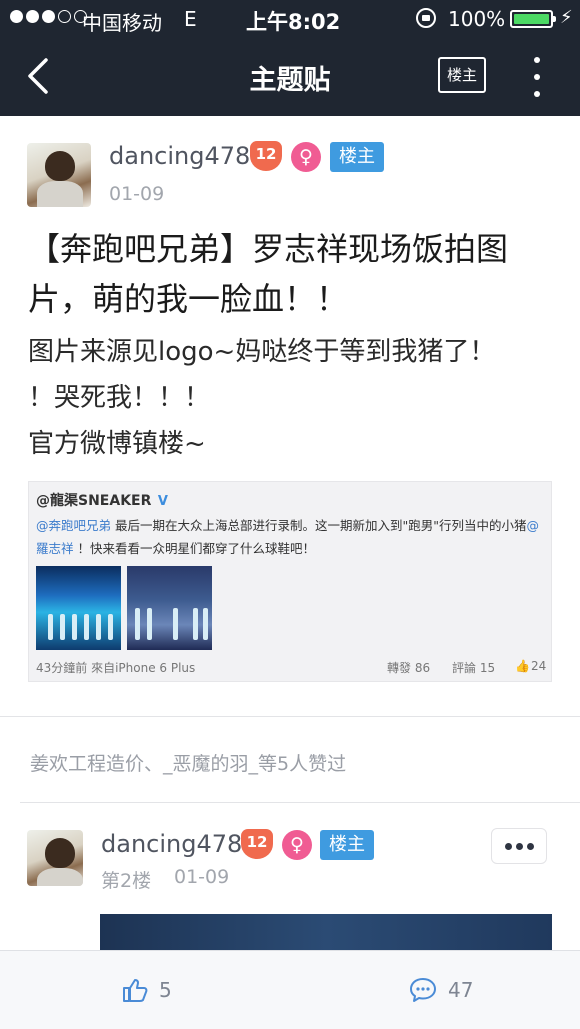  I want to click on post-body: 图片来源见logo~妈哒终于等到我猪了！ ！哭死我！！！ 官方微博镇楼~, so click(293, 398).